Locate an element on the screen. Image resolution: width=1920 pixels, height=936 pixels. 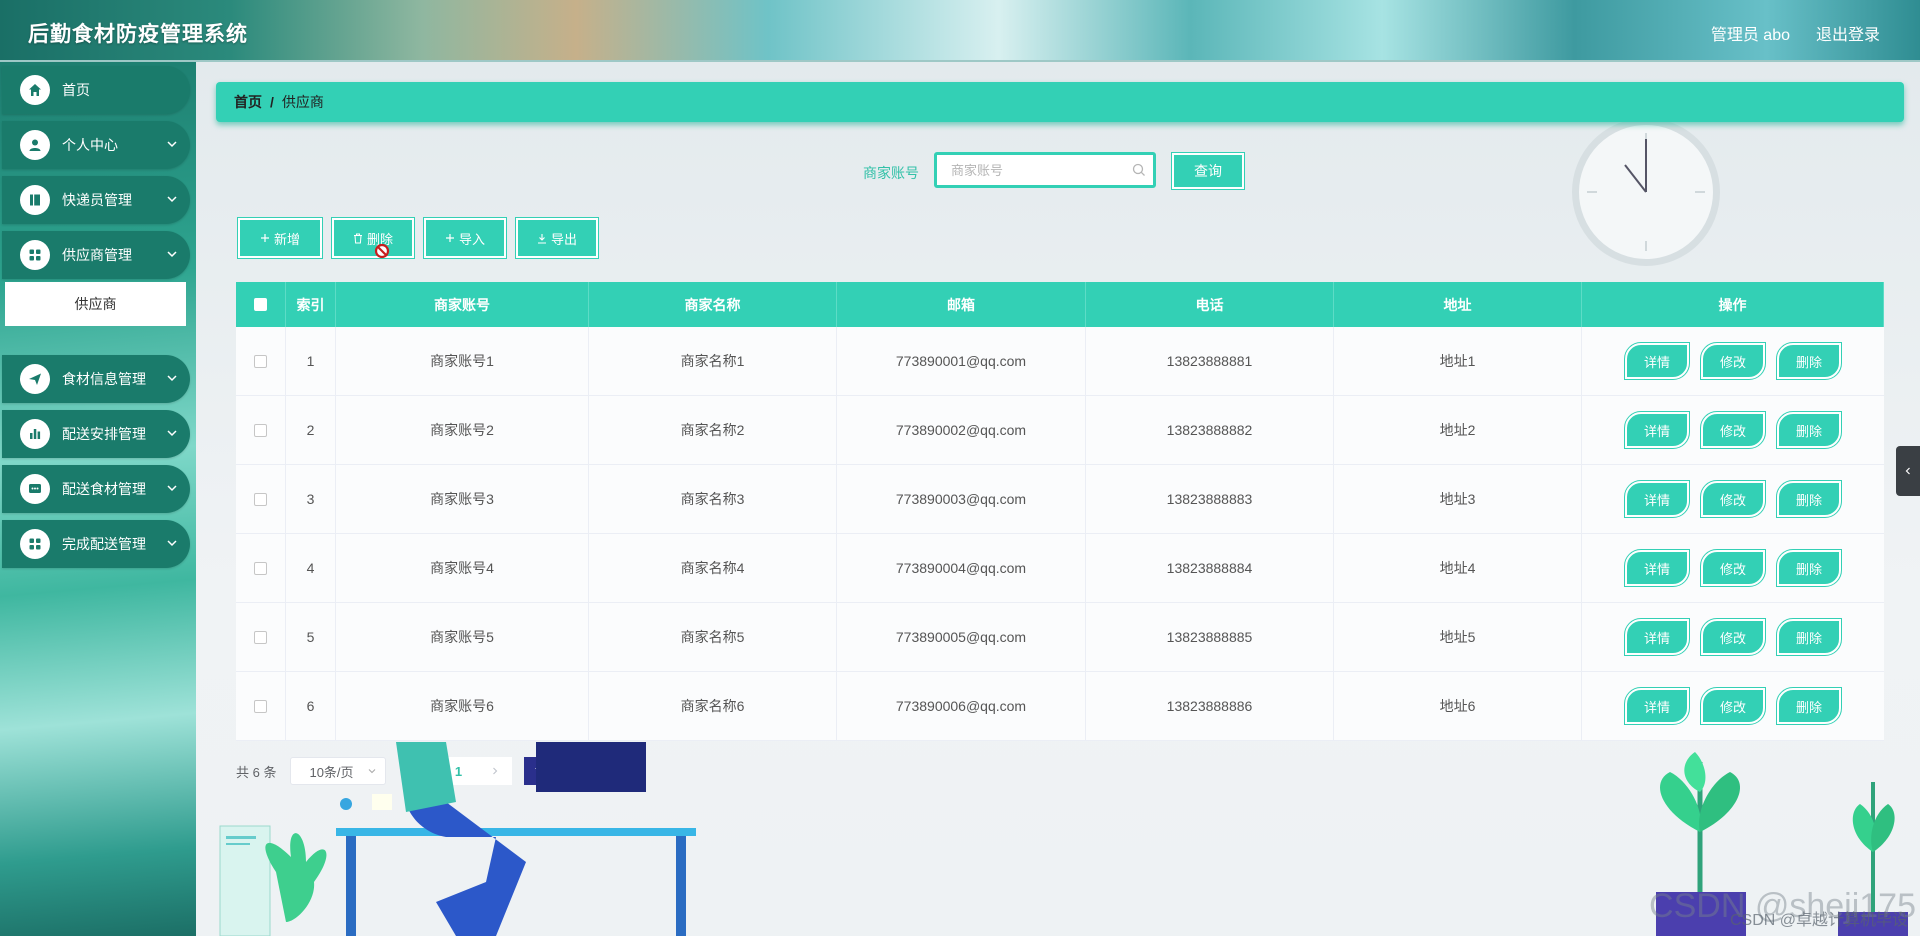
forbidden-cursor-icon is located at coordinates (382, 251).